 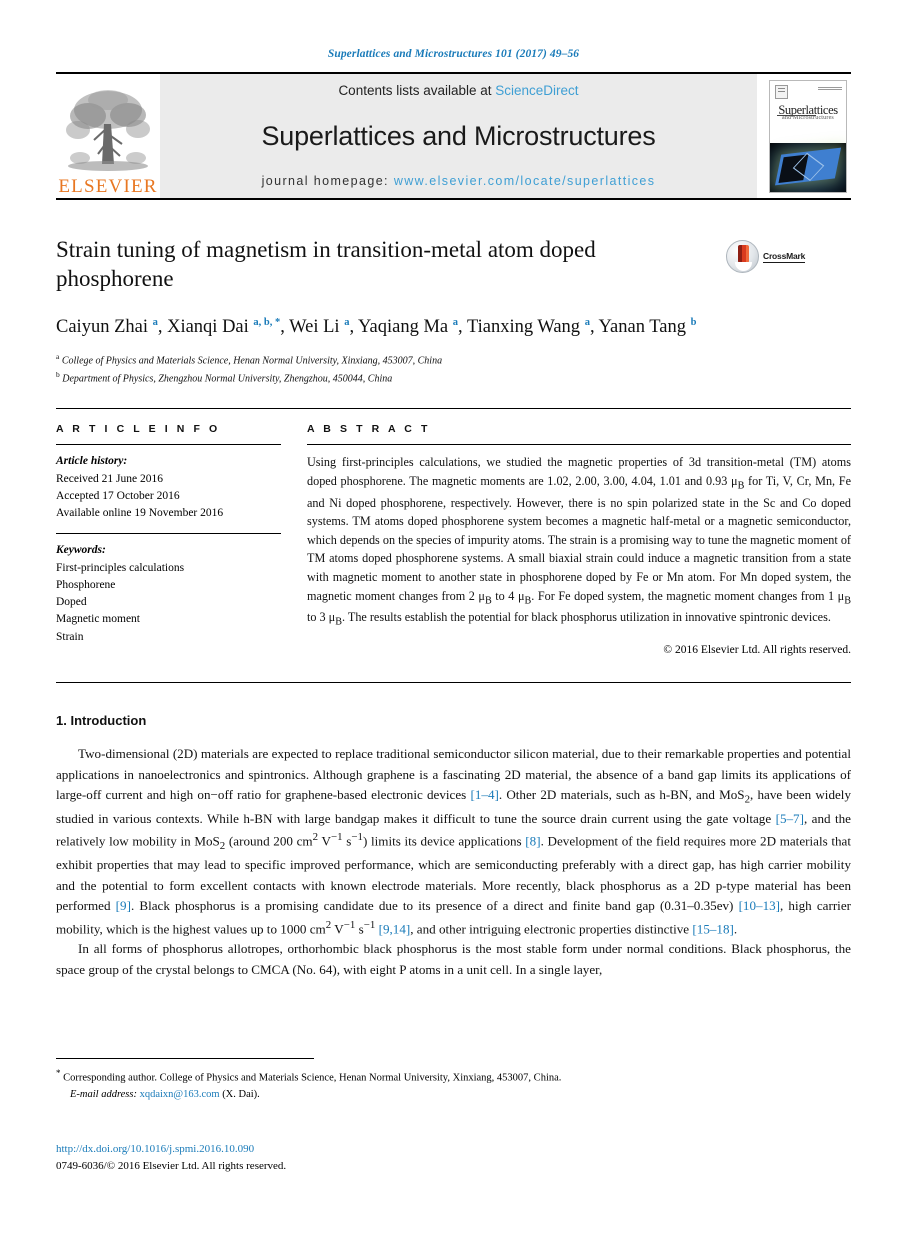 I want to click on keyword-item: First-principles calculations, so click(x=120, y=567).